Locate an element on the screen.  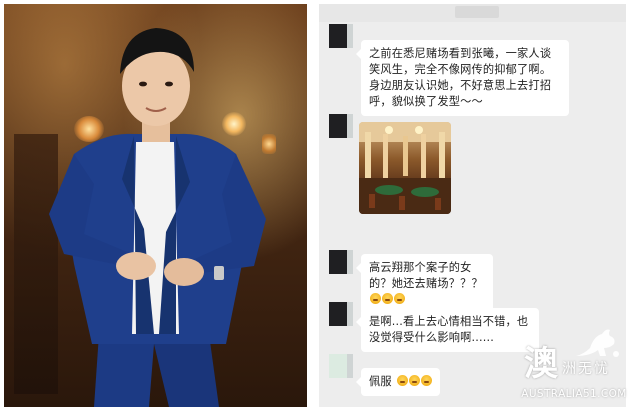
message-text: 佩服 is located at coordinates (380, 381).